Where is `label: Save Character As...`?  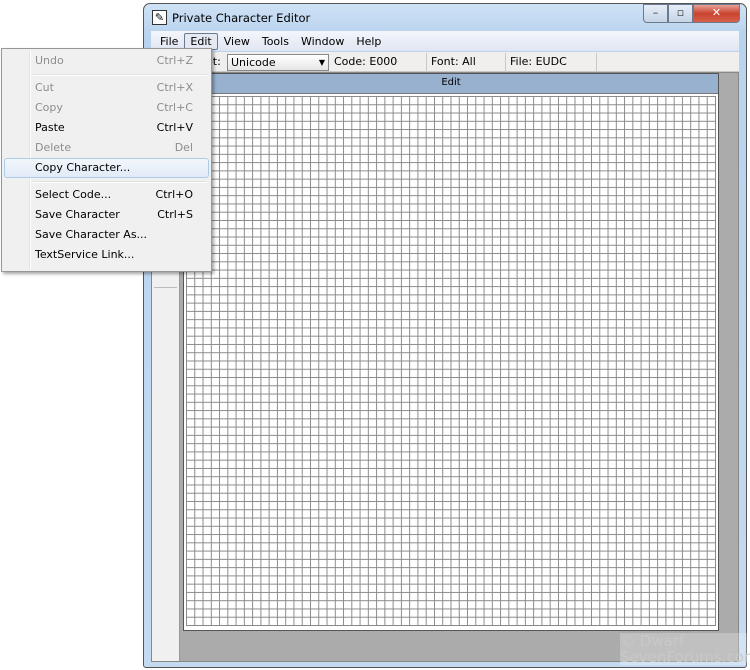
label: Save Character As... is located at coordinates (91, 234).